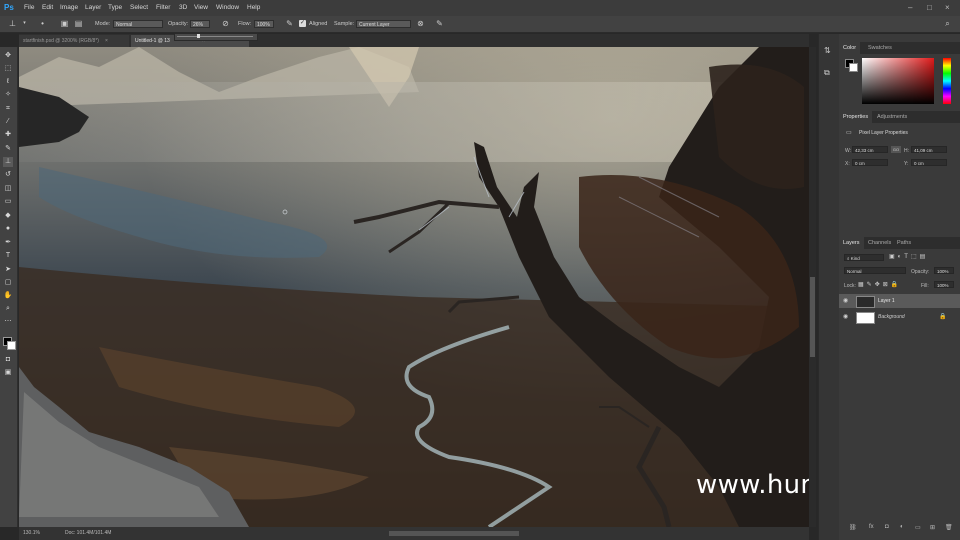 This screenshot has width=960, height=540. I want to click on aligned-checkbox: ✓, so click(302, 23).